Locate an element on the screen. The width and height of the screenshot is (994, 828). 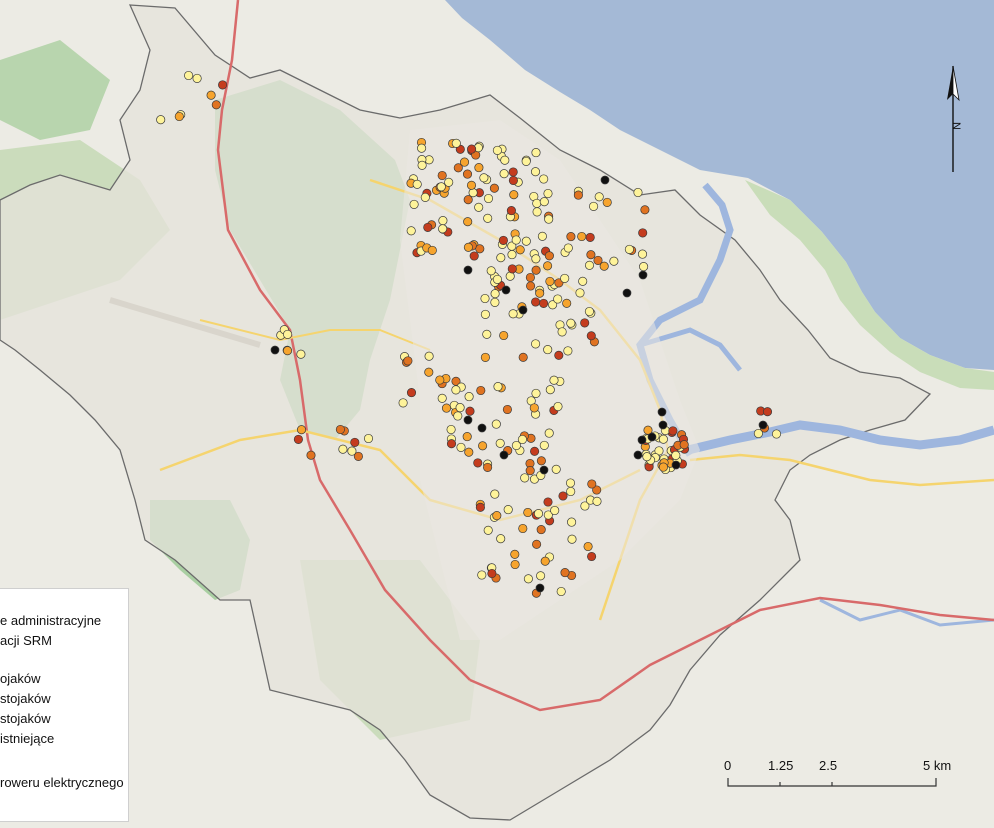
north-arrow-label: N is located at coordinates (956, 126).